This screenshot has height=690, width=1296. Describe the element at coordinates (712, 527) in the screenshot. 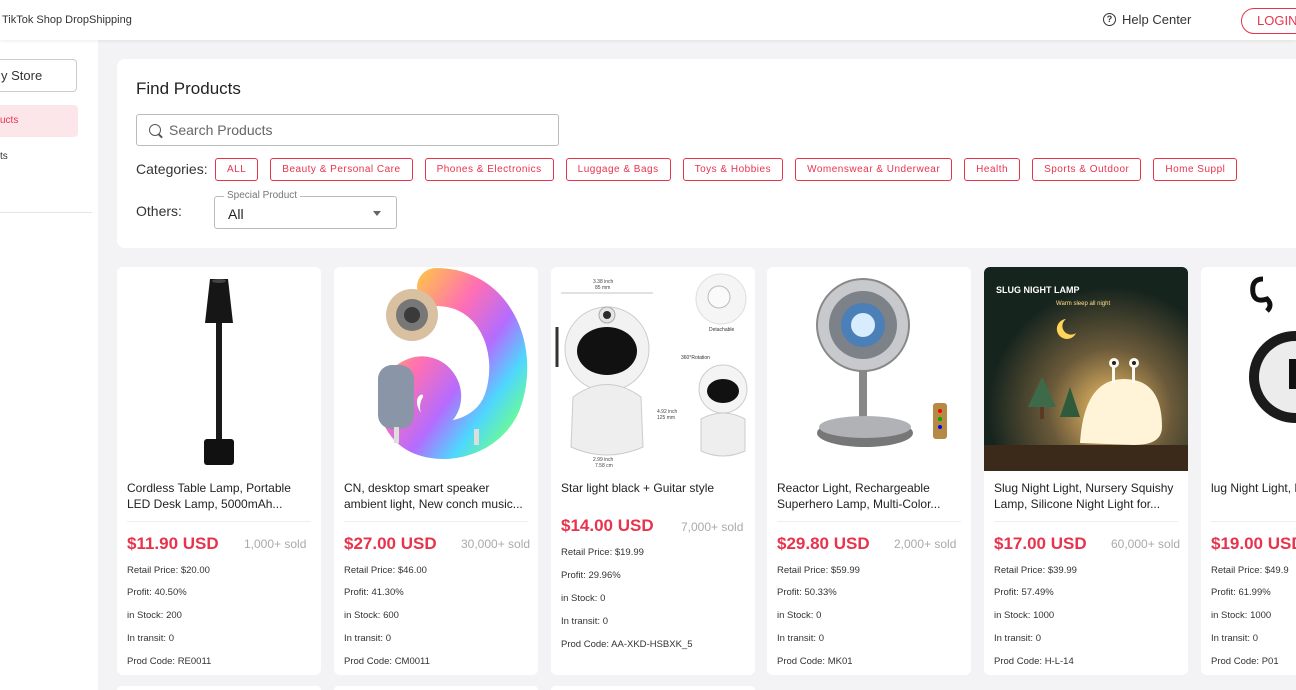

I see `sold-count: 7,000+ sold` at that location.